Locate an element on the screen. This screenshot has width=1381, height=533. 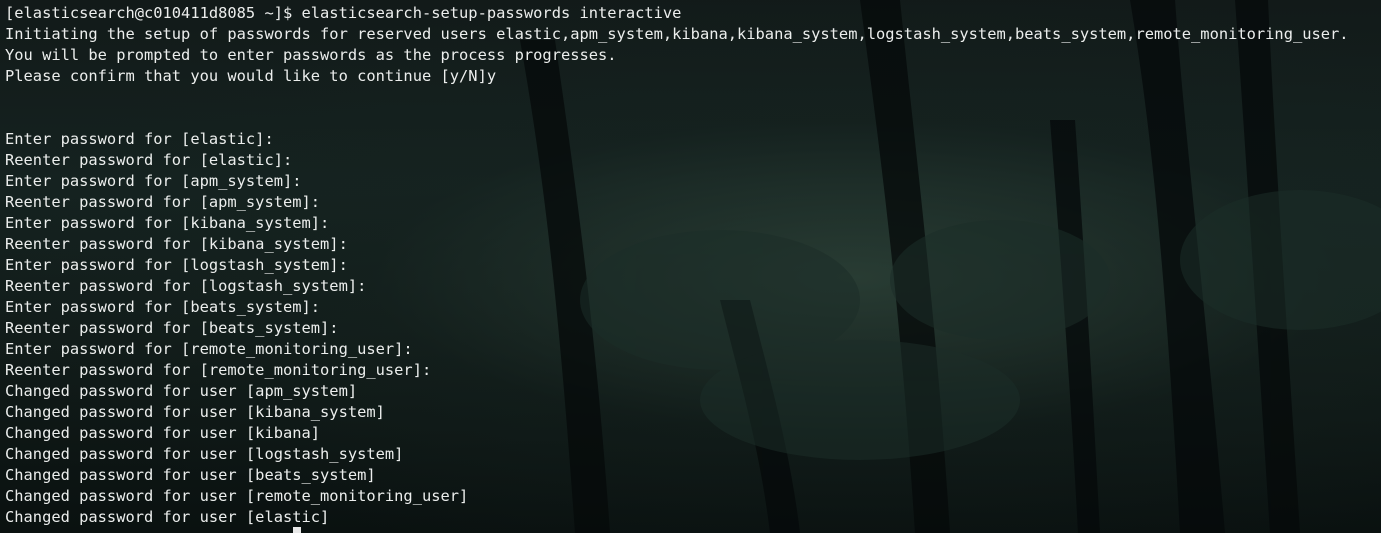
output-line: Reenter password for [beats_system]: is located at coordinates (172, 328).